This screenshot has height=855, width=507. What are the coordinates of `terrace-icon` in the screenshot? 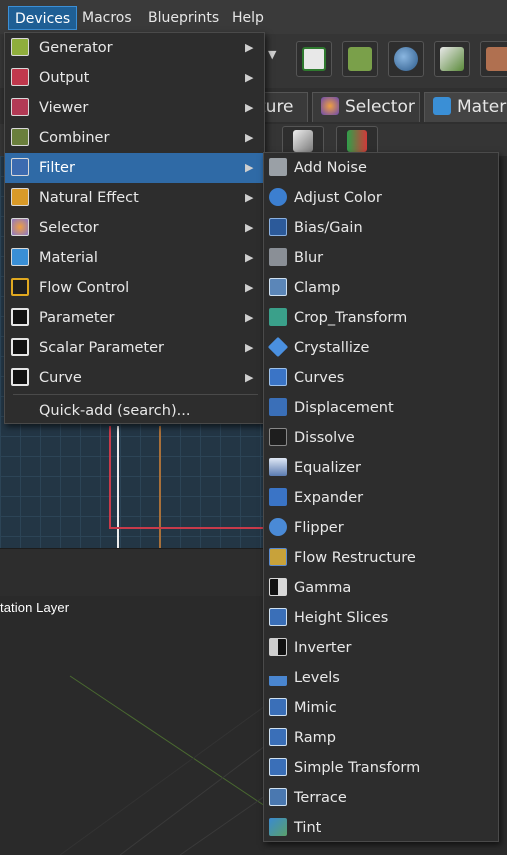 It's located at (278, 797).